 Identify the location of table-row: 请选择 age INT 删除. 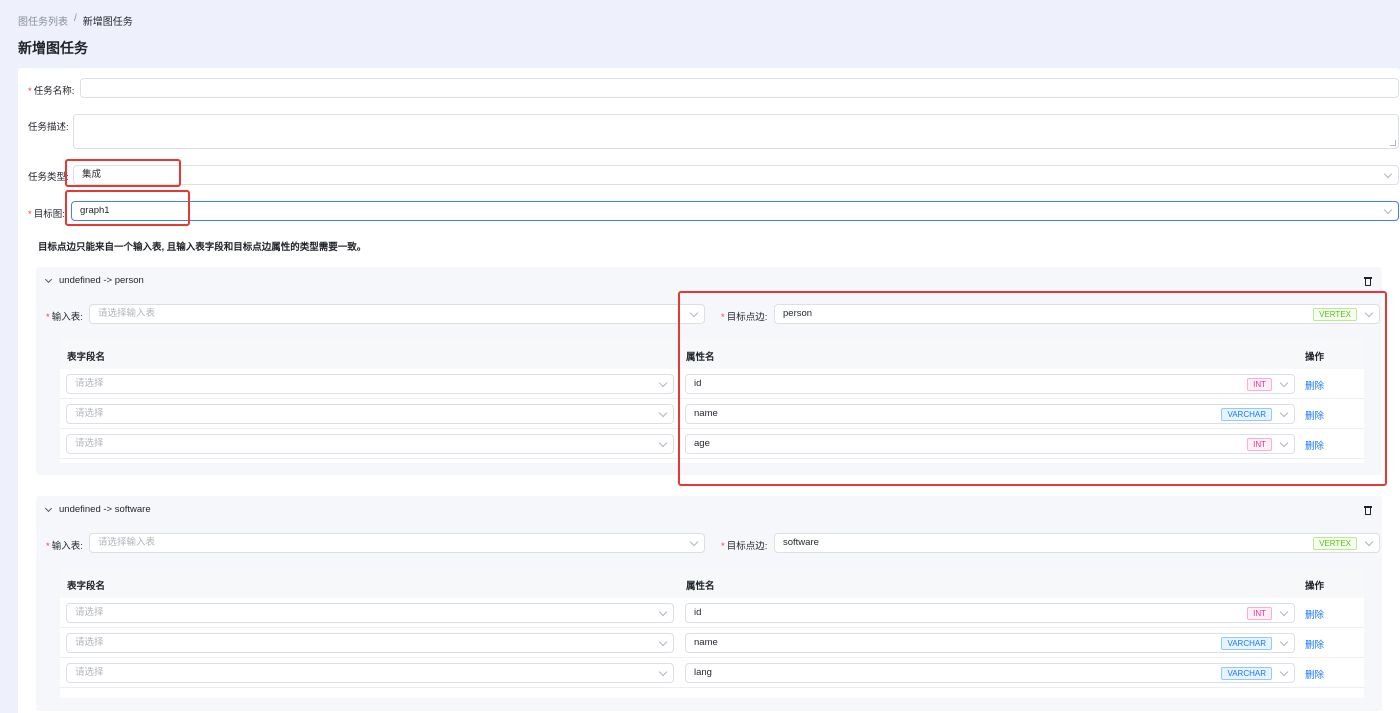
(712, 444).